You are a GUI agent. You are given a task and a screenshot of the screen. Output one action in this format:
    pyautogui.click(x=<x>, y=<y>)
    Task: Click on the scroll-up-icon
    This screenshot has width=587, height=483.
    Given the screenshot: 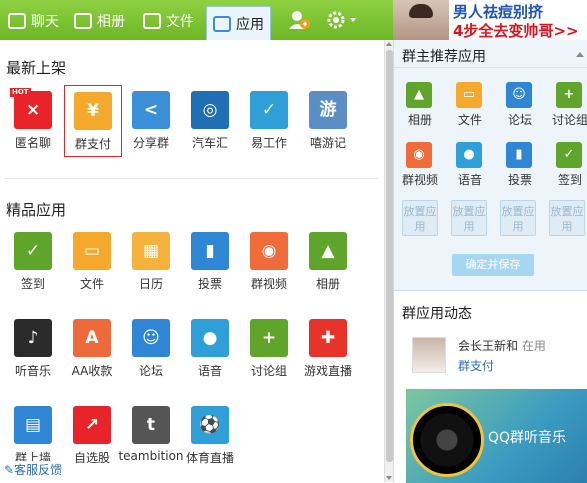 What is the action you would take?
    pyautogui.click(x=389, y=44)
    